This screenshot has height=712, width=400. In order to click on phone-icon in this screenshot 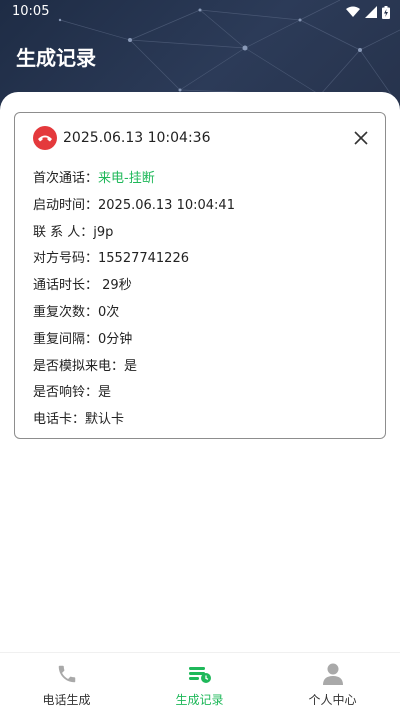, I will do `click(67, 674)`.